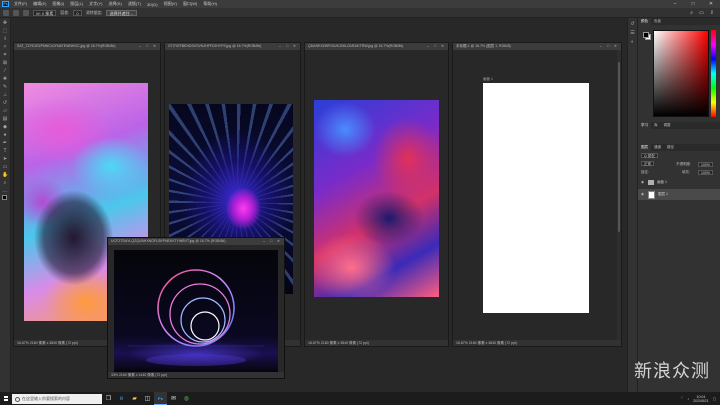 The image size is (720, 405). Describe the element at coordinates (5, 71) in the screenshot. I see `eyedropper-tool-icon: ⁄` at that location.